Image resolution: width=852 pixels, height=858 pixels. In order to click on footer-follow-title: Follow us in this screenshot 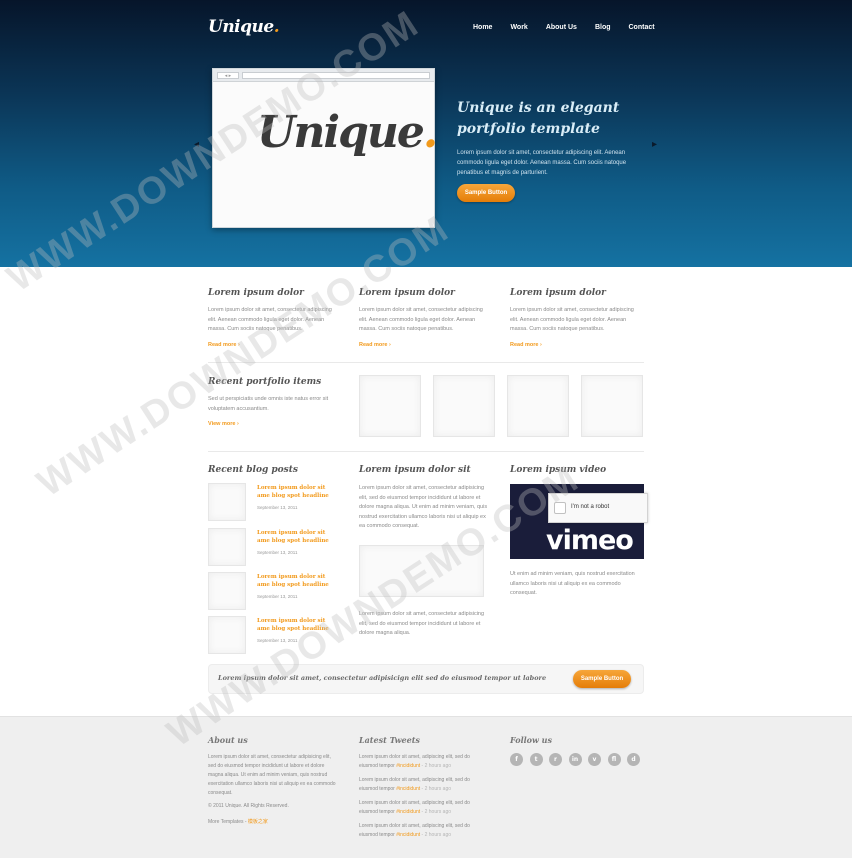, I will do `click(531, 740)`.